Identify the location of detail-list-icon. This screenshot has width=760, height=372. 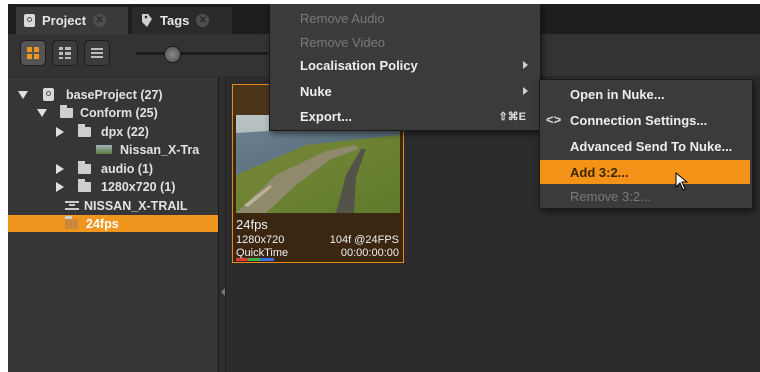
(65, 53).